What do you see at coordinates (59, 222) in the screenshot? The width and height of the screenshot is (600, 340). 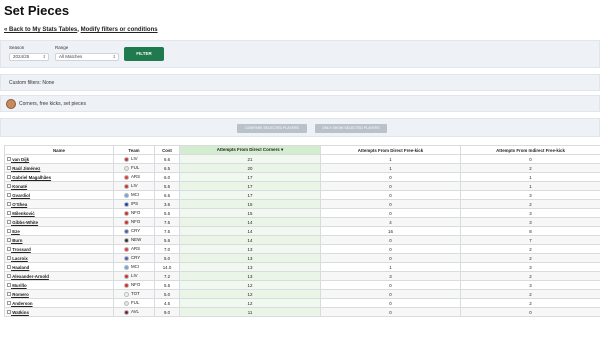 I see `player-name-cell: Gibbs-White` at bounding box center [59, 222].